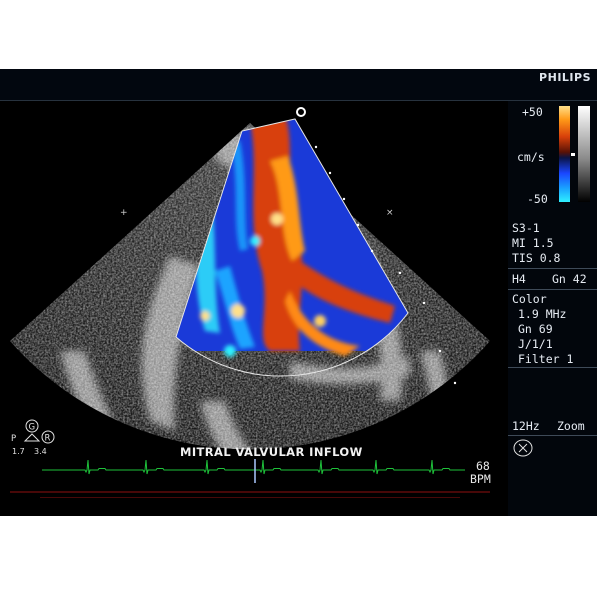  Describe the element at coordinates (564, 154) in the screenshot. I see `color-velocity-bar` at that location.